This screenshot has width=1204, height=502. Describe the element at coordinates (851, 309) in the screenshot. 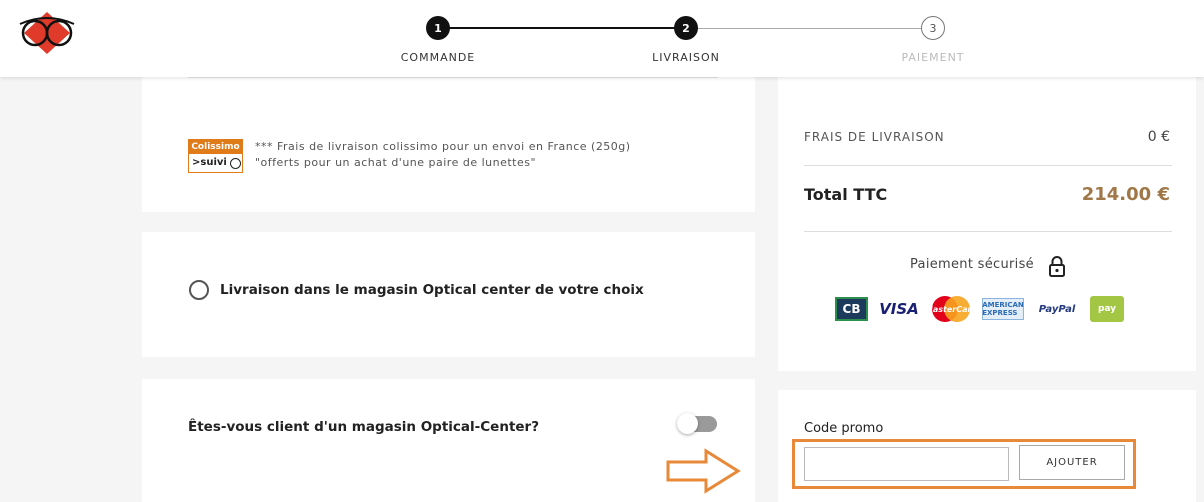

I see `cb-card-icon: CB` at that location.